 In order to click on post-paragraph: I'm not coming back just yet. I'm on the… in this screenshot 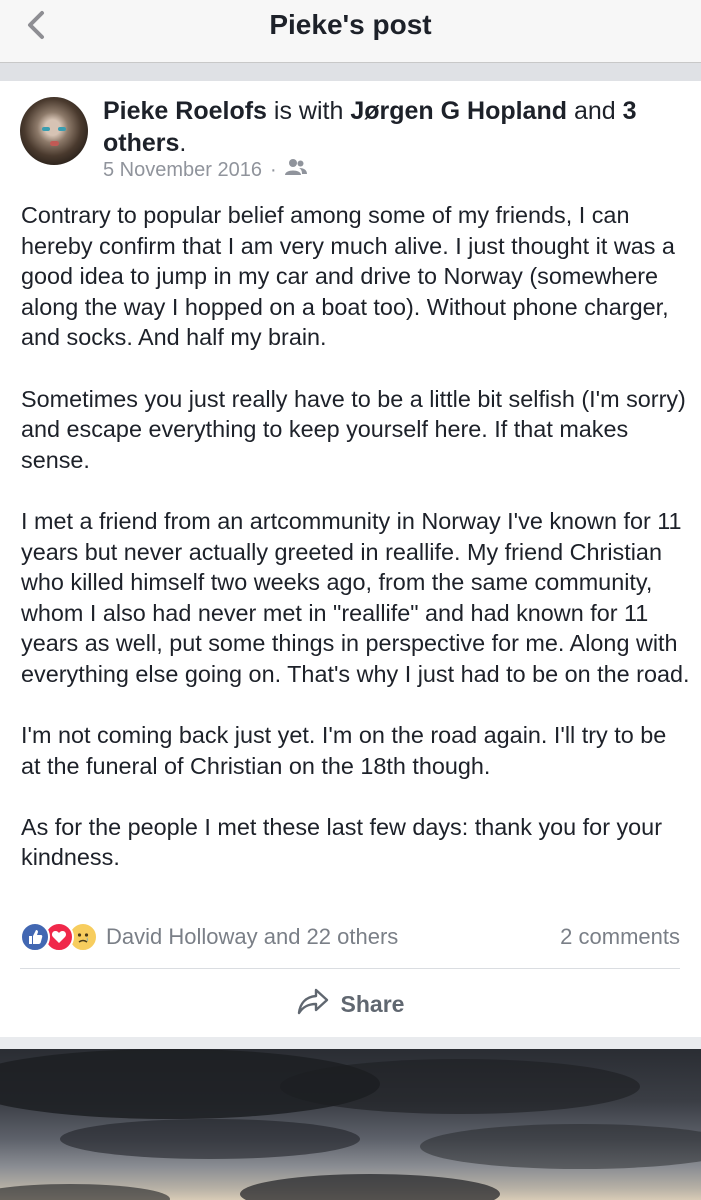, I will do `click(344, 750)`.